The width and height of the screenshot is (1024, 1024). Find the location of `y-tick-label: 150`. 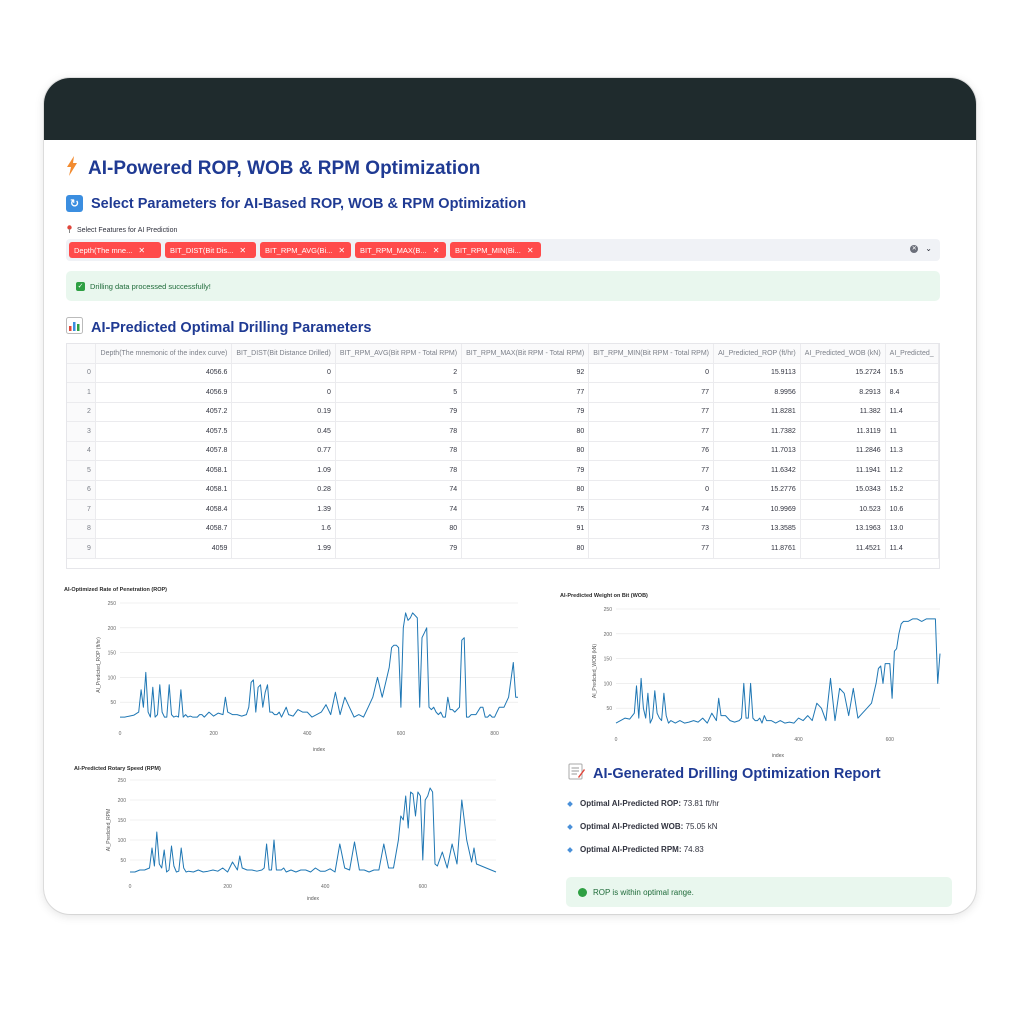

y-tick-label: 150 is located at coordinates (608, 660).